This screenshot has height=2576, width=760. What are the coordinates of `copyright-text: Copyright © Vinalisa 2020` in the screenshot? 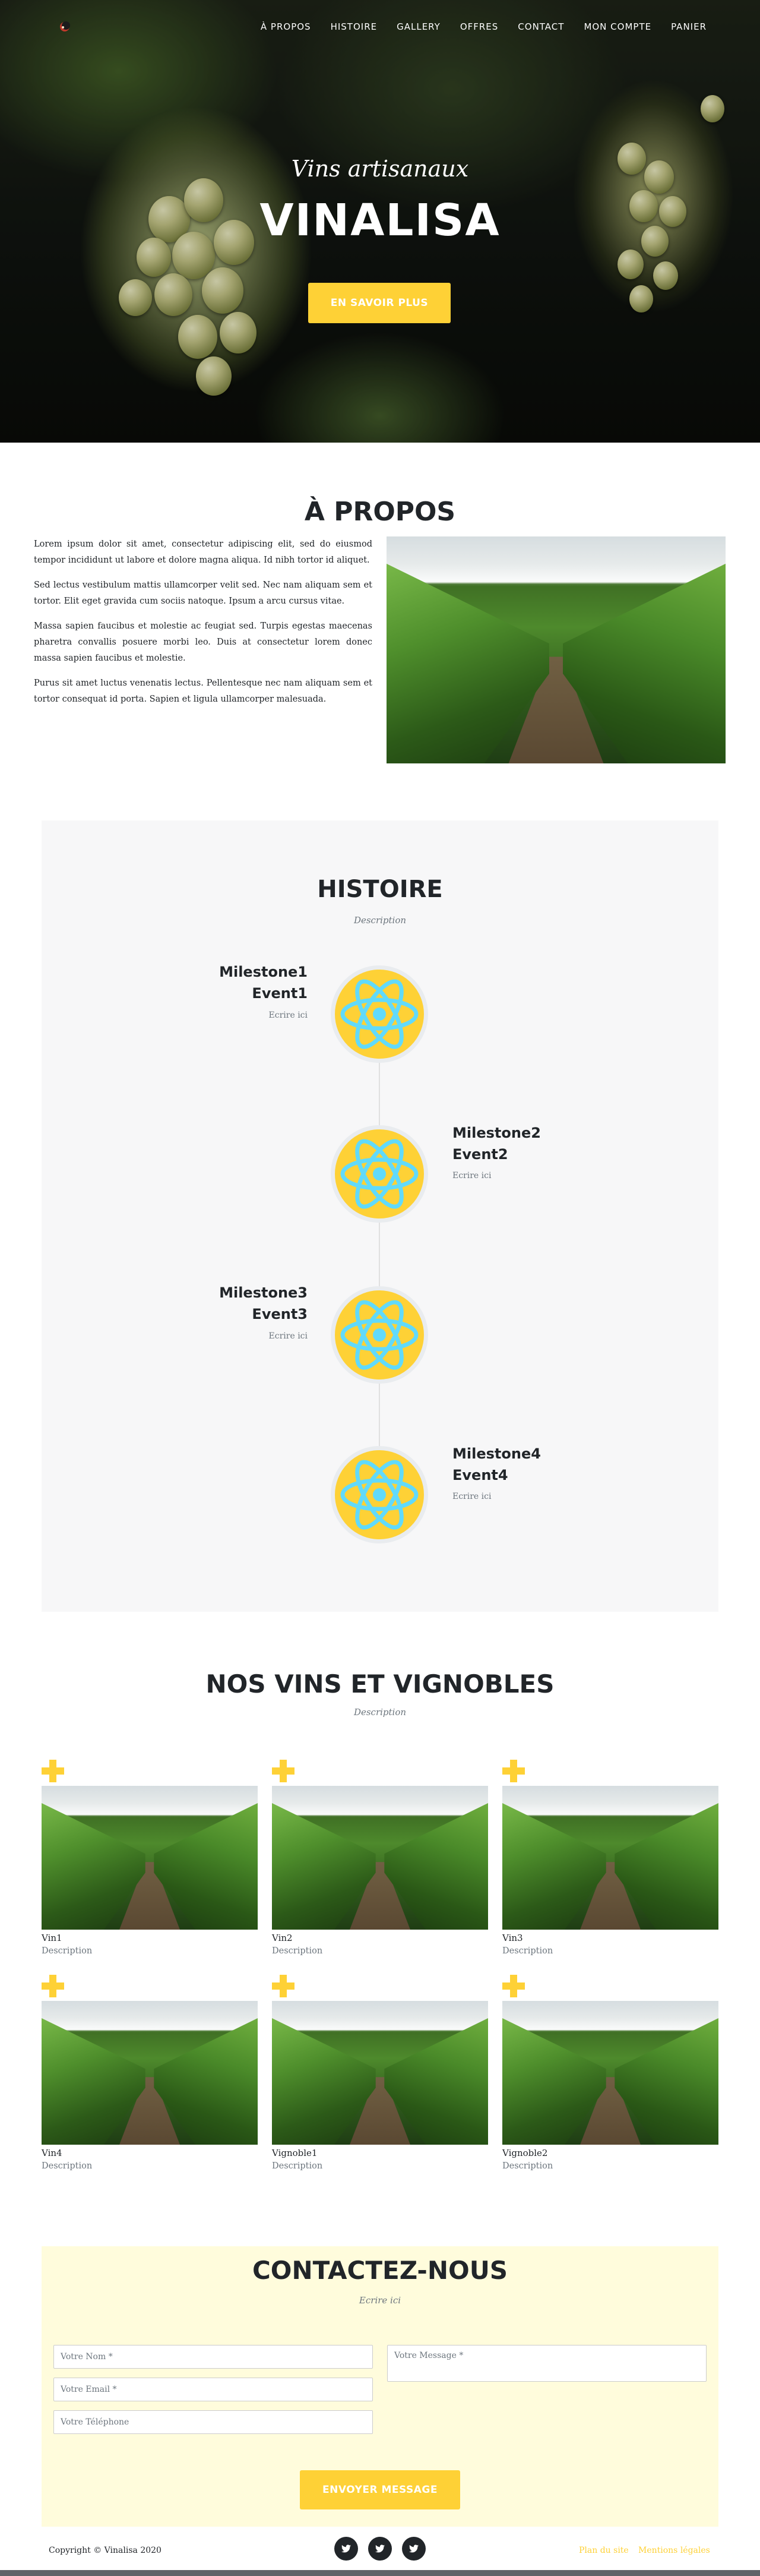 It's located at (105, 2550).